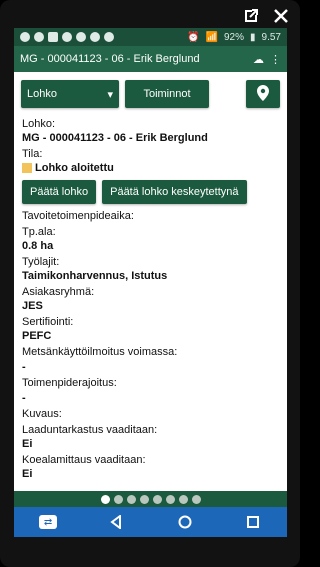 The height and width of the screenshot is (567, 320). What do you see at coordinates (38, 246) in the screenshot?
I see `tpala-value: 0.8 ha` at bounding box center [38, 246].